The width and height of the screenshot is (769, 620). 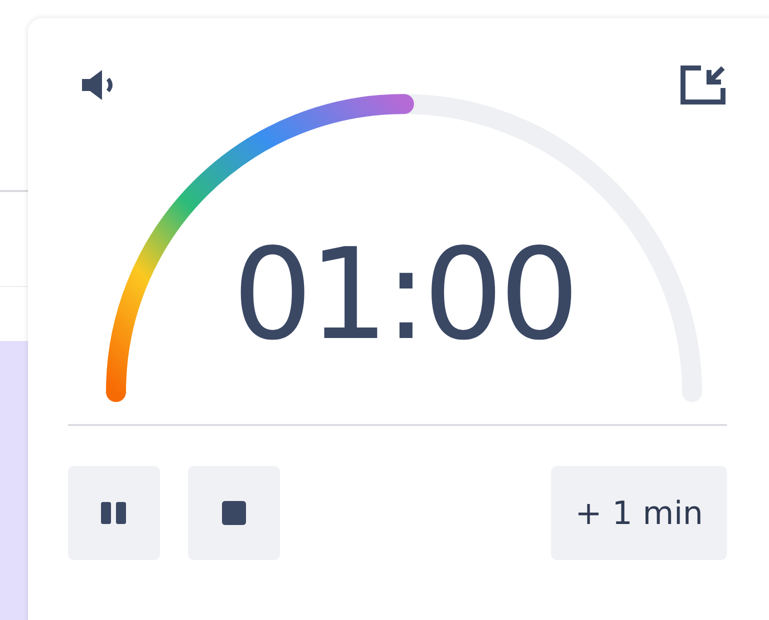 I want to click on stop-button, so click(x=234, y=513).